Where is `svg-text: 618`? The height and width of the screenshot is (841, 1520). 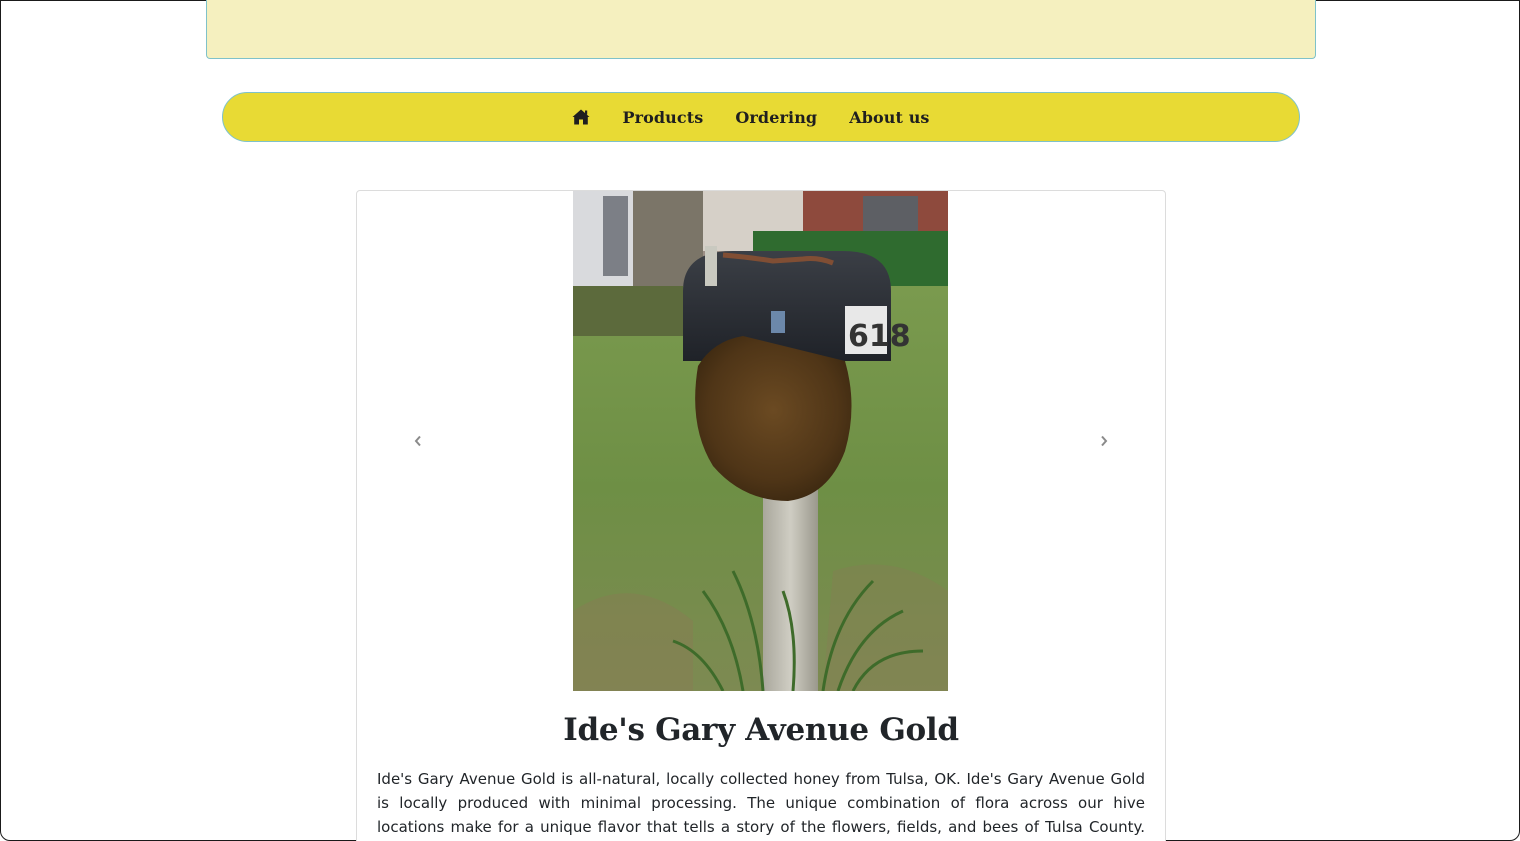 svg-text: 618 is located at coordinates (879, 336).